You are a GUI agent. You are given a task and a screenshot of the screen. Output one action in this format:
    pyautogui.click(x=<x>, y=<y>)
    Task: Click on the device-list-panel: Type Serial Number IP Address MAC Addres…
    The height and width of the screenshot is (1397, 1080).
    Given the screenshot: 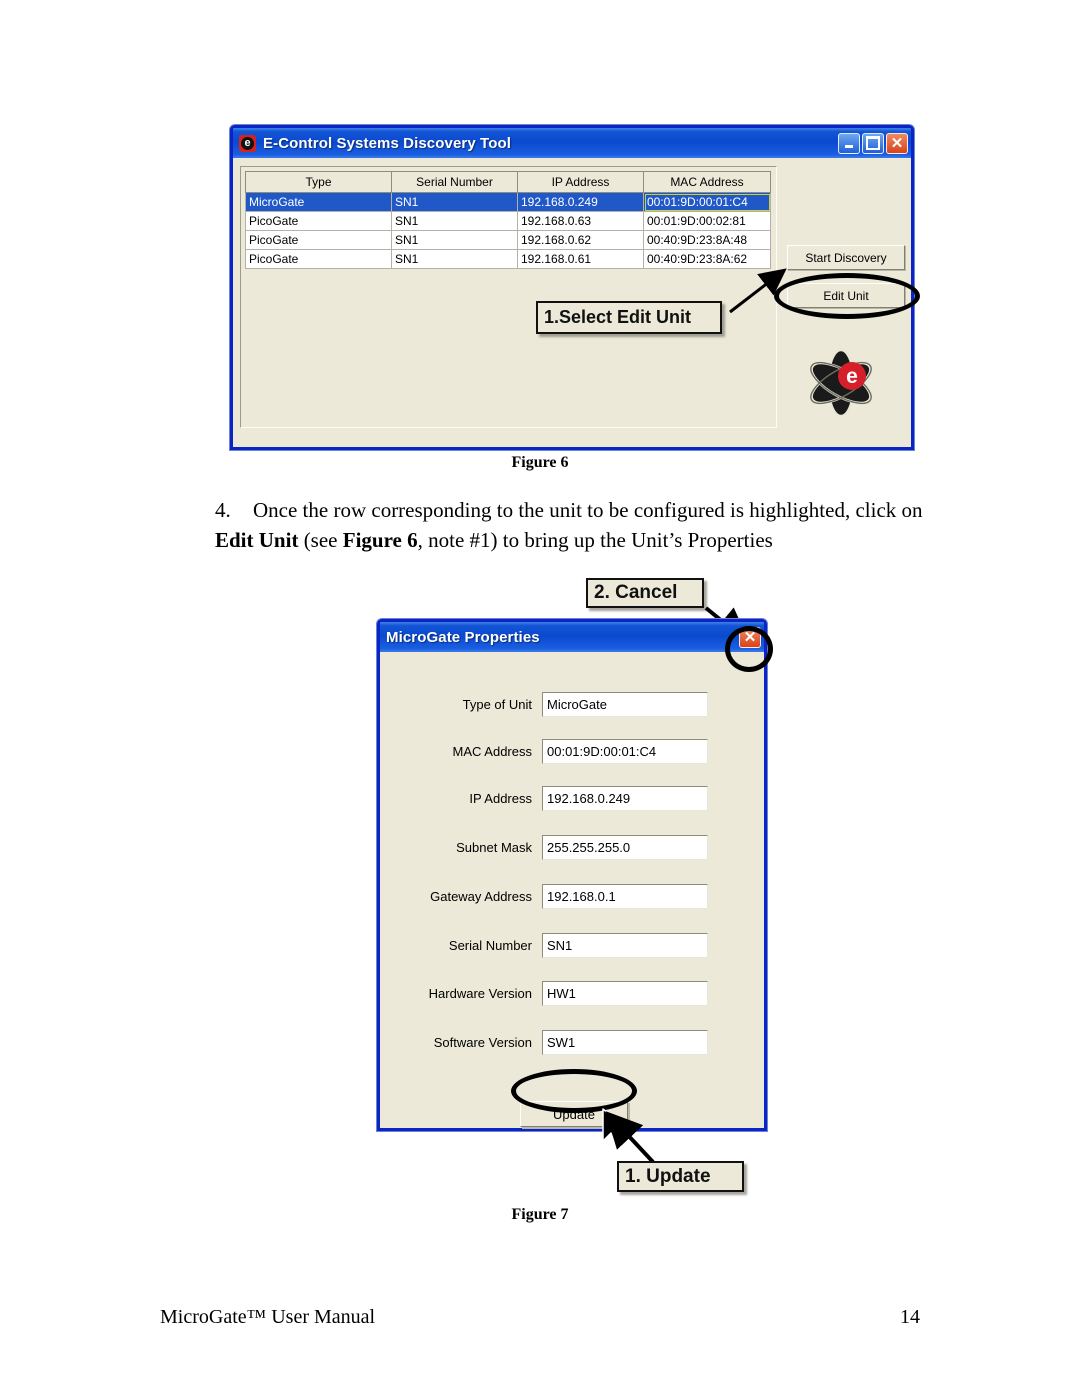 What is the action you would take?
    pyautogui.click(x=508, y=297)
    